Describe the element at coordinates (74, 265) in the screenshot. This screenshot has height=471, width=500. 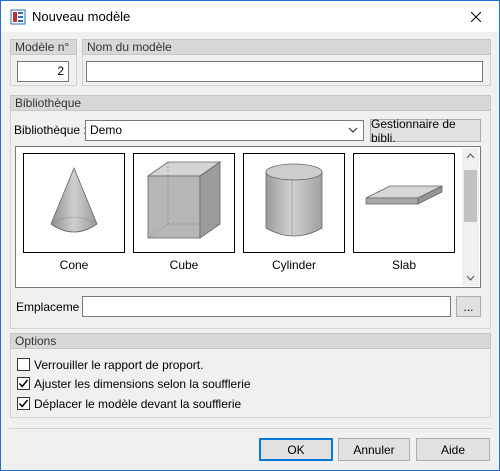
I see `library-item-label: Cone` at that location.